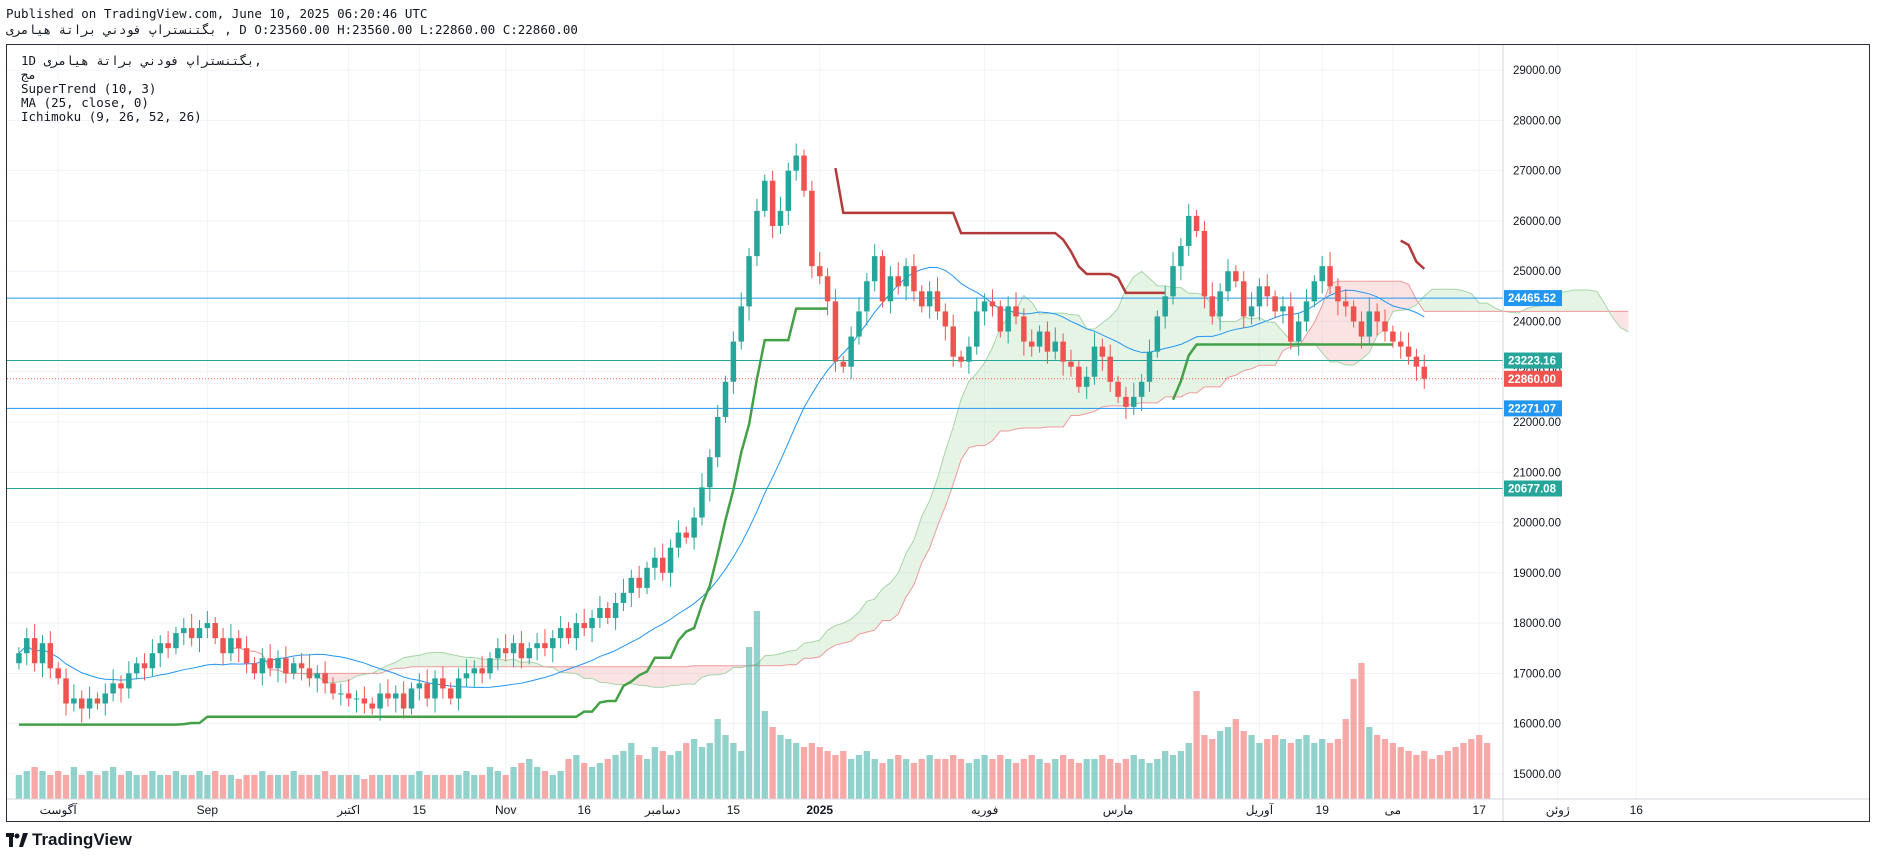  I want to click on x-tick-label: 2025, so click(819, 810).